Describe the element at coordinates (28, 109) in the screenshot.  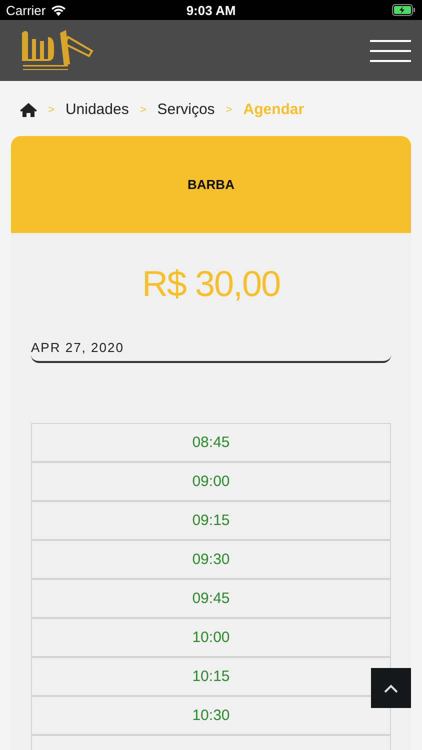
I see `home-icon` at that location.